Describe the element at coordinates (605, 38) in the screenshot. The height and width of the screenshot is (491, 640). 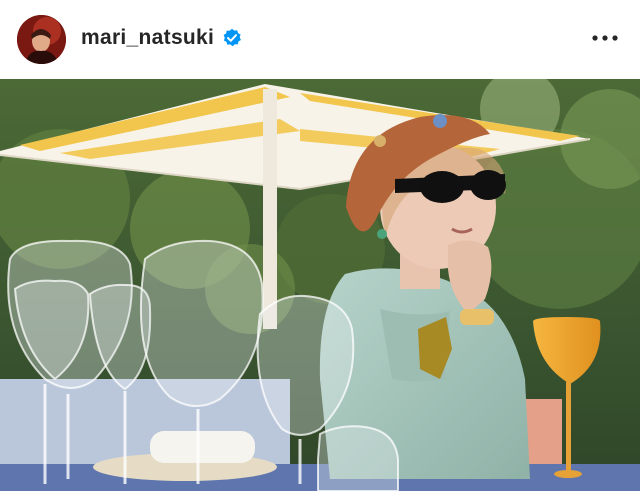
I see `more-options-icon` at that location.